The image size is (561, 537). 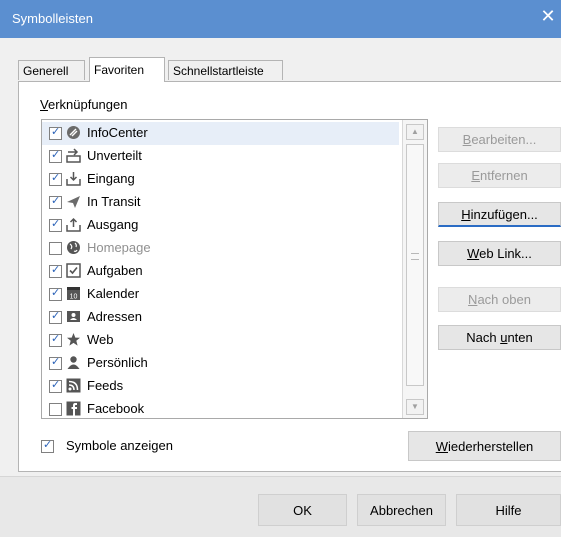 What do you see at coordinates (100, 339) in the screenshot?
I see `item-label: Web` at bounding box center [100, 339].